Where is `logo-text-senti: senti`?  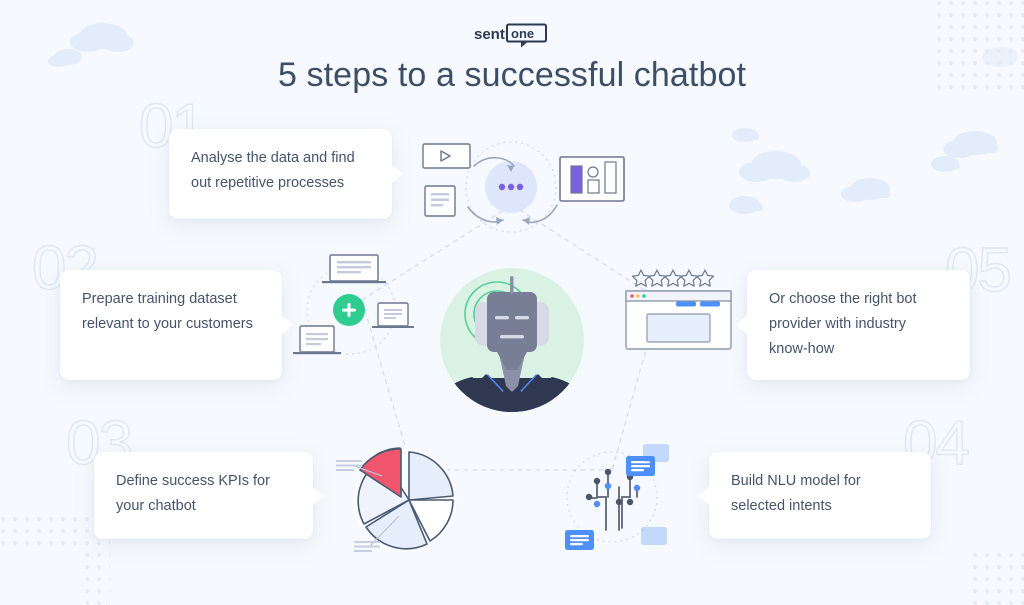 logo-text-senti: senti is located at coordinates (491, 34).